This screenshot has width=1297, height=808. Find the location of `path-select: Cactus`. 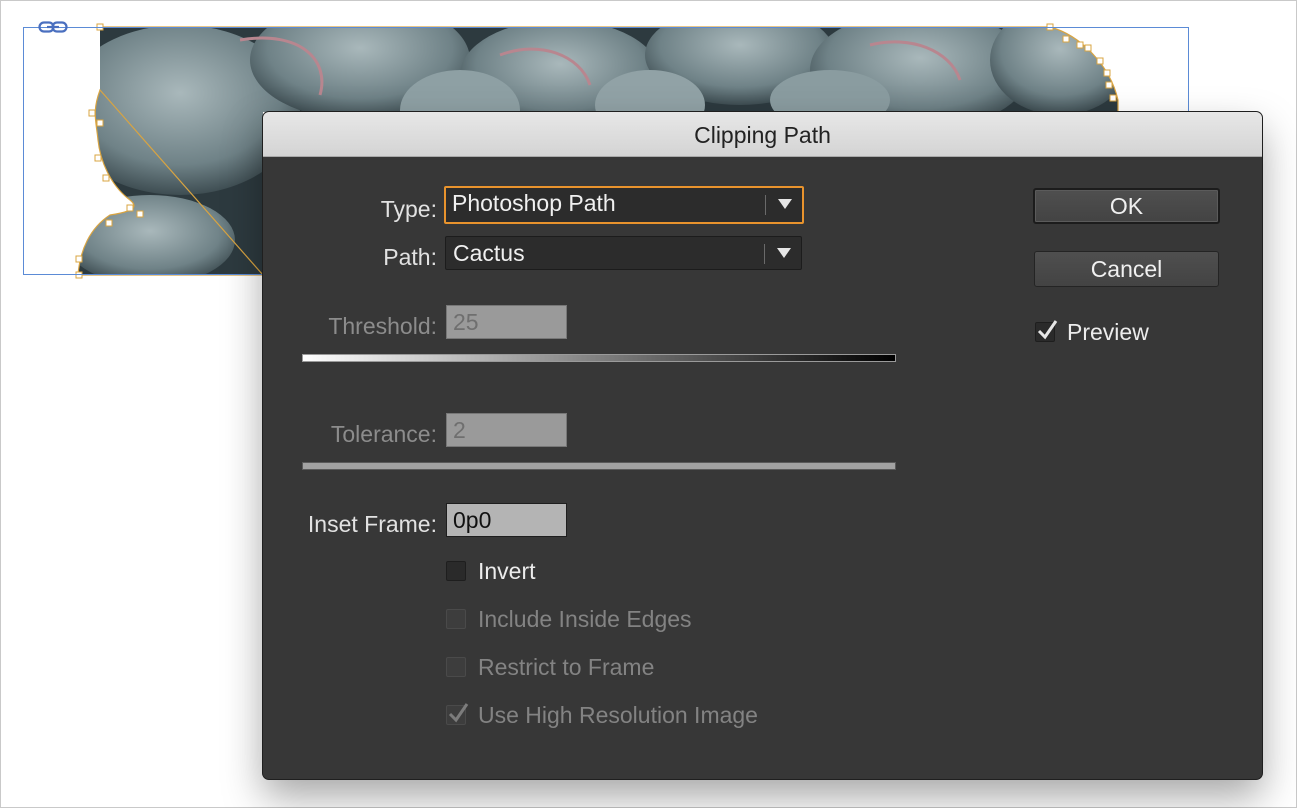

path-select: Cactus is located at coordinates (623, 253).